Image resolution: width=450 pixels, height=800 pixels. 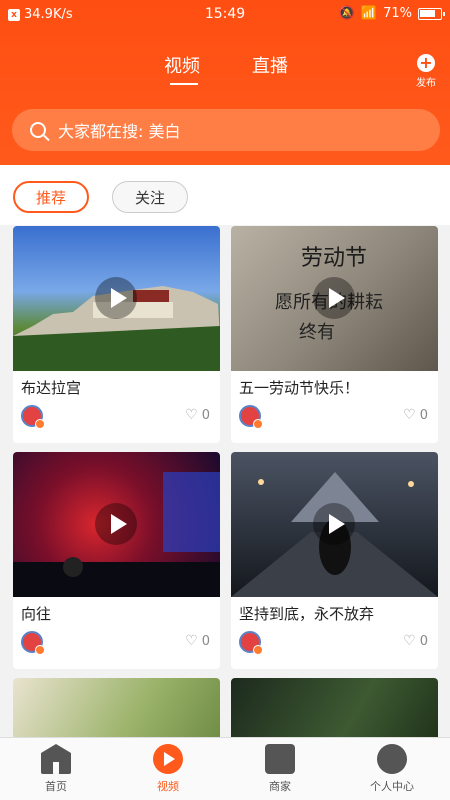 I want to click on nav-home: 首页, so click(x=56, y=769).